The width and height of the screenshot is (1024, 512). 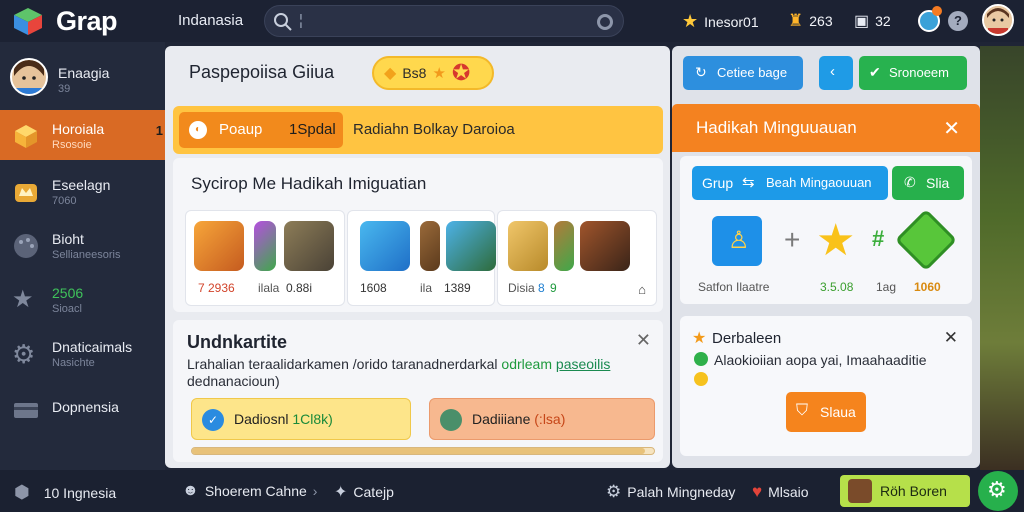 I want to click on claim-peach-button: Dadiiiane (:lsa), so click(x=542, y=419).